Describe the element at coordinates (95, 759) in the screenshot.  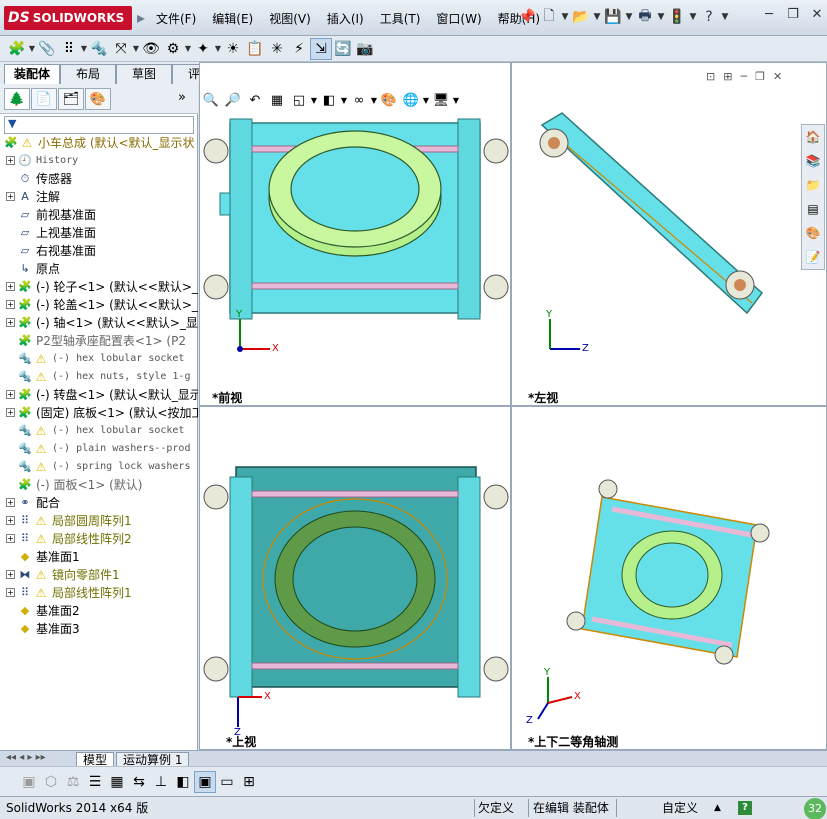
I see `tab-model: 模型` at that location.